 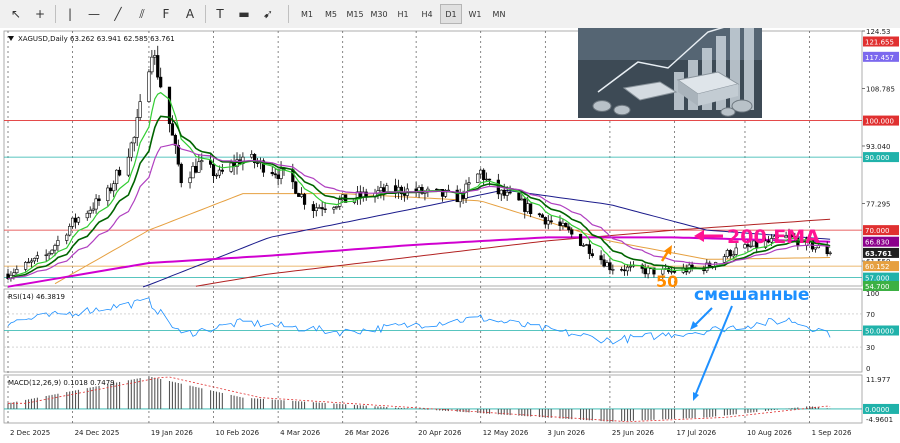 What do you see at coordinates (40, 14) in the screenshot?
I see `crosshair-icon: +` at bounding box center [40, 14].